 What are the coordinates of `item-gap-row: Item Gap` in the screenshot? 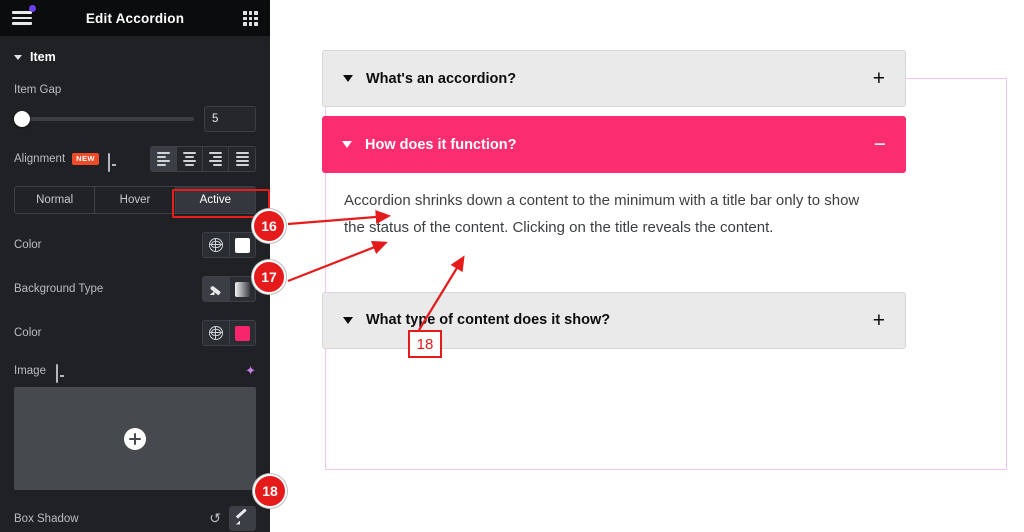 It's located at (135, 90).